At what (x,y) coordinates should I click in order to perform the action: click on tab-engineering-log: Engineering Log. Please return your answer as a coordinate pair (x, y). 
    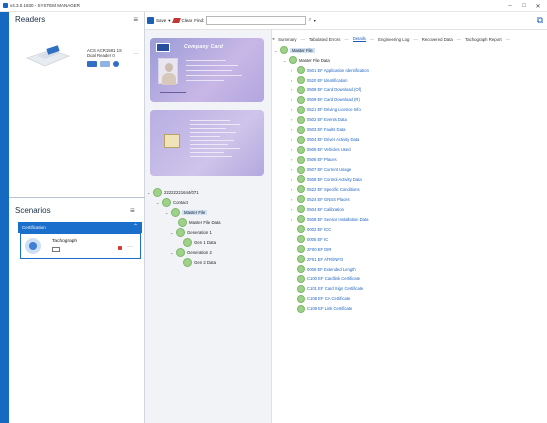
    Looking at the image, I should click on (393, 39).